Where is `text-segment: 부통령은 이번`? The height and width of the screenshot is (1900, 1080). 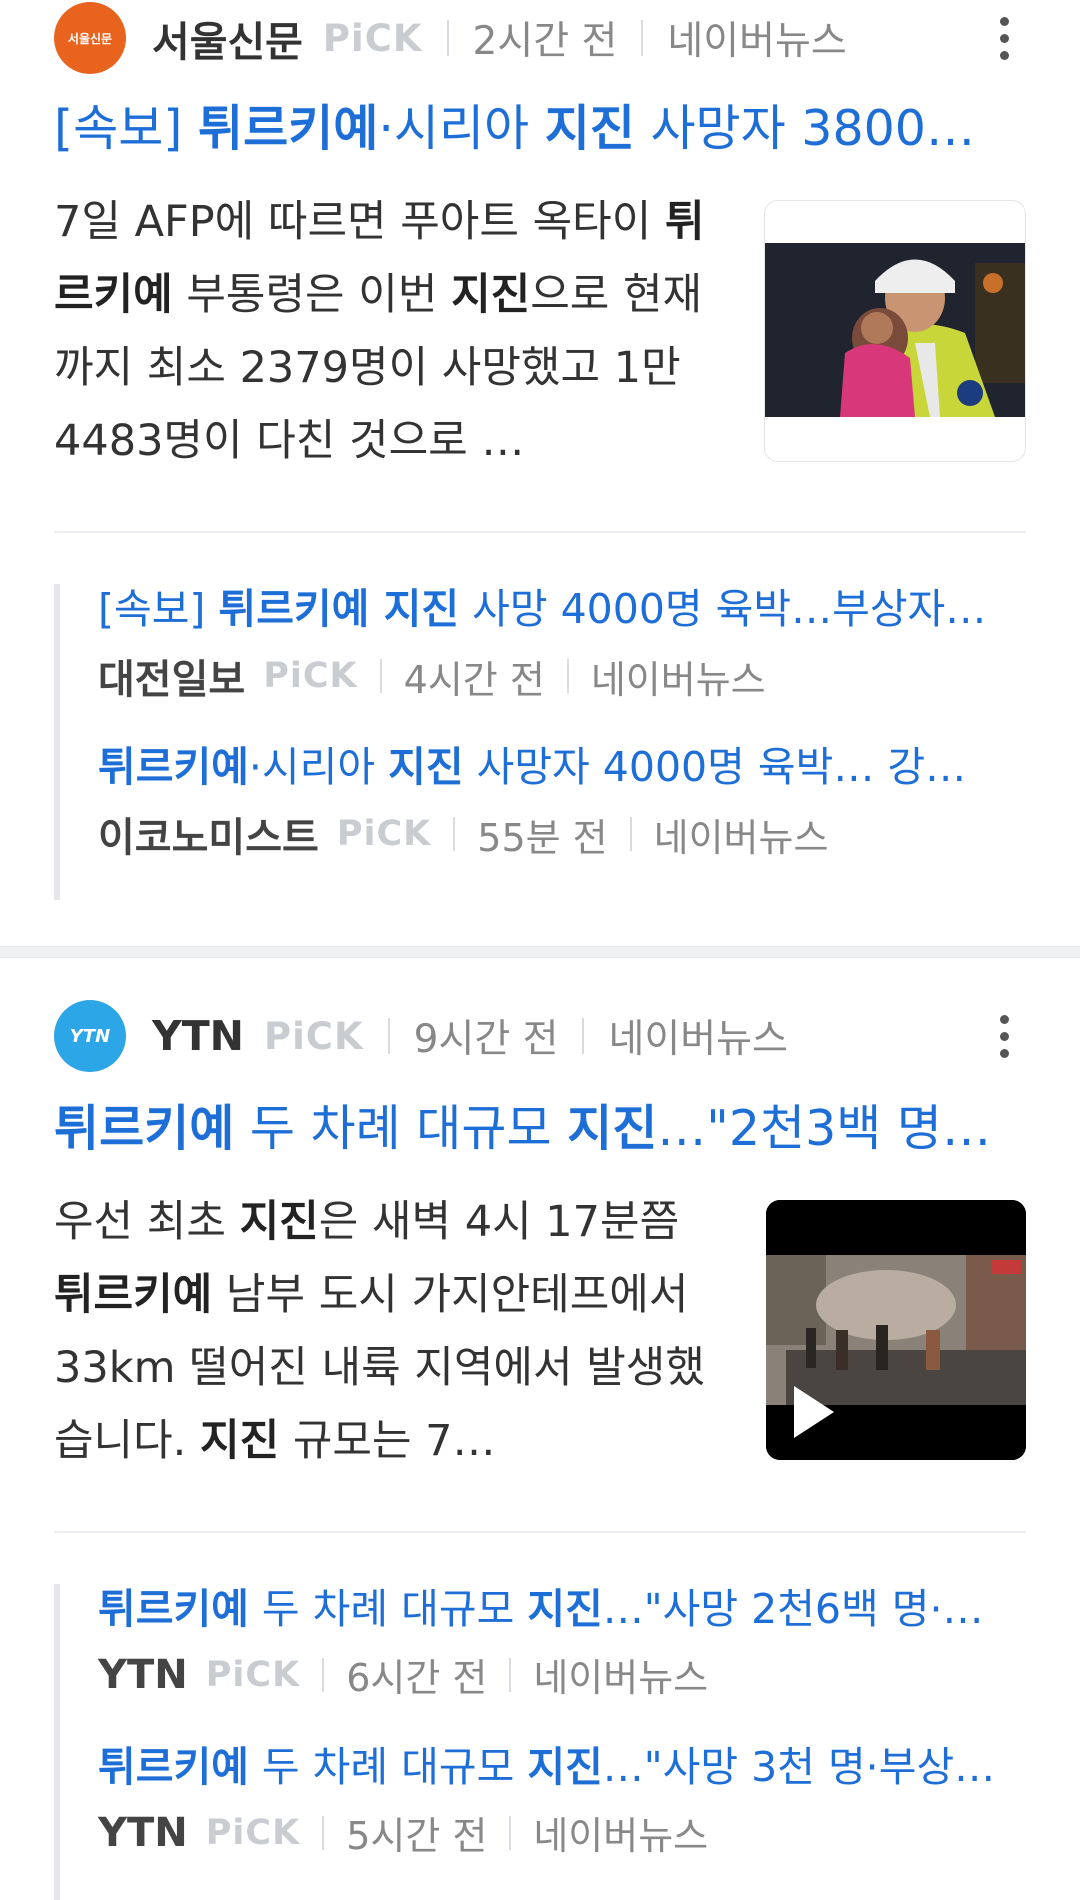
text-segment: 부통령은 이번 is located at coordinates (312, 295).